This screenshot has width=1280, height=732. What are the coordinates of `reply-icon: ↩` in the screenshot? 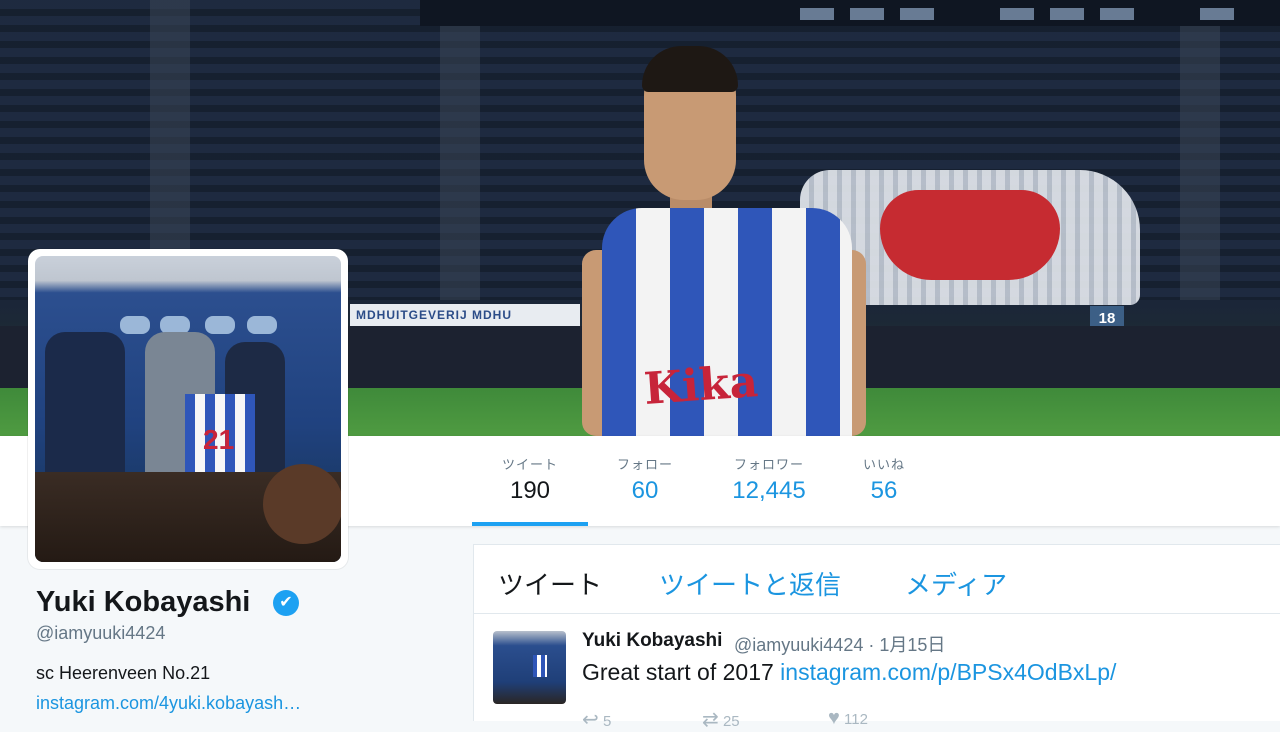 It's located at (590, 720).